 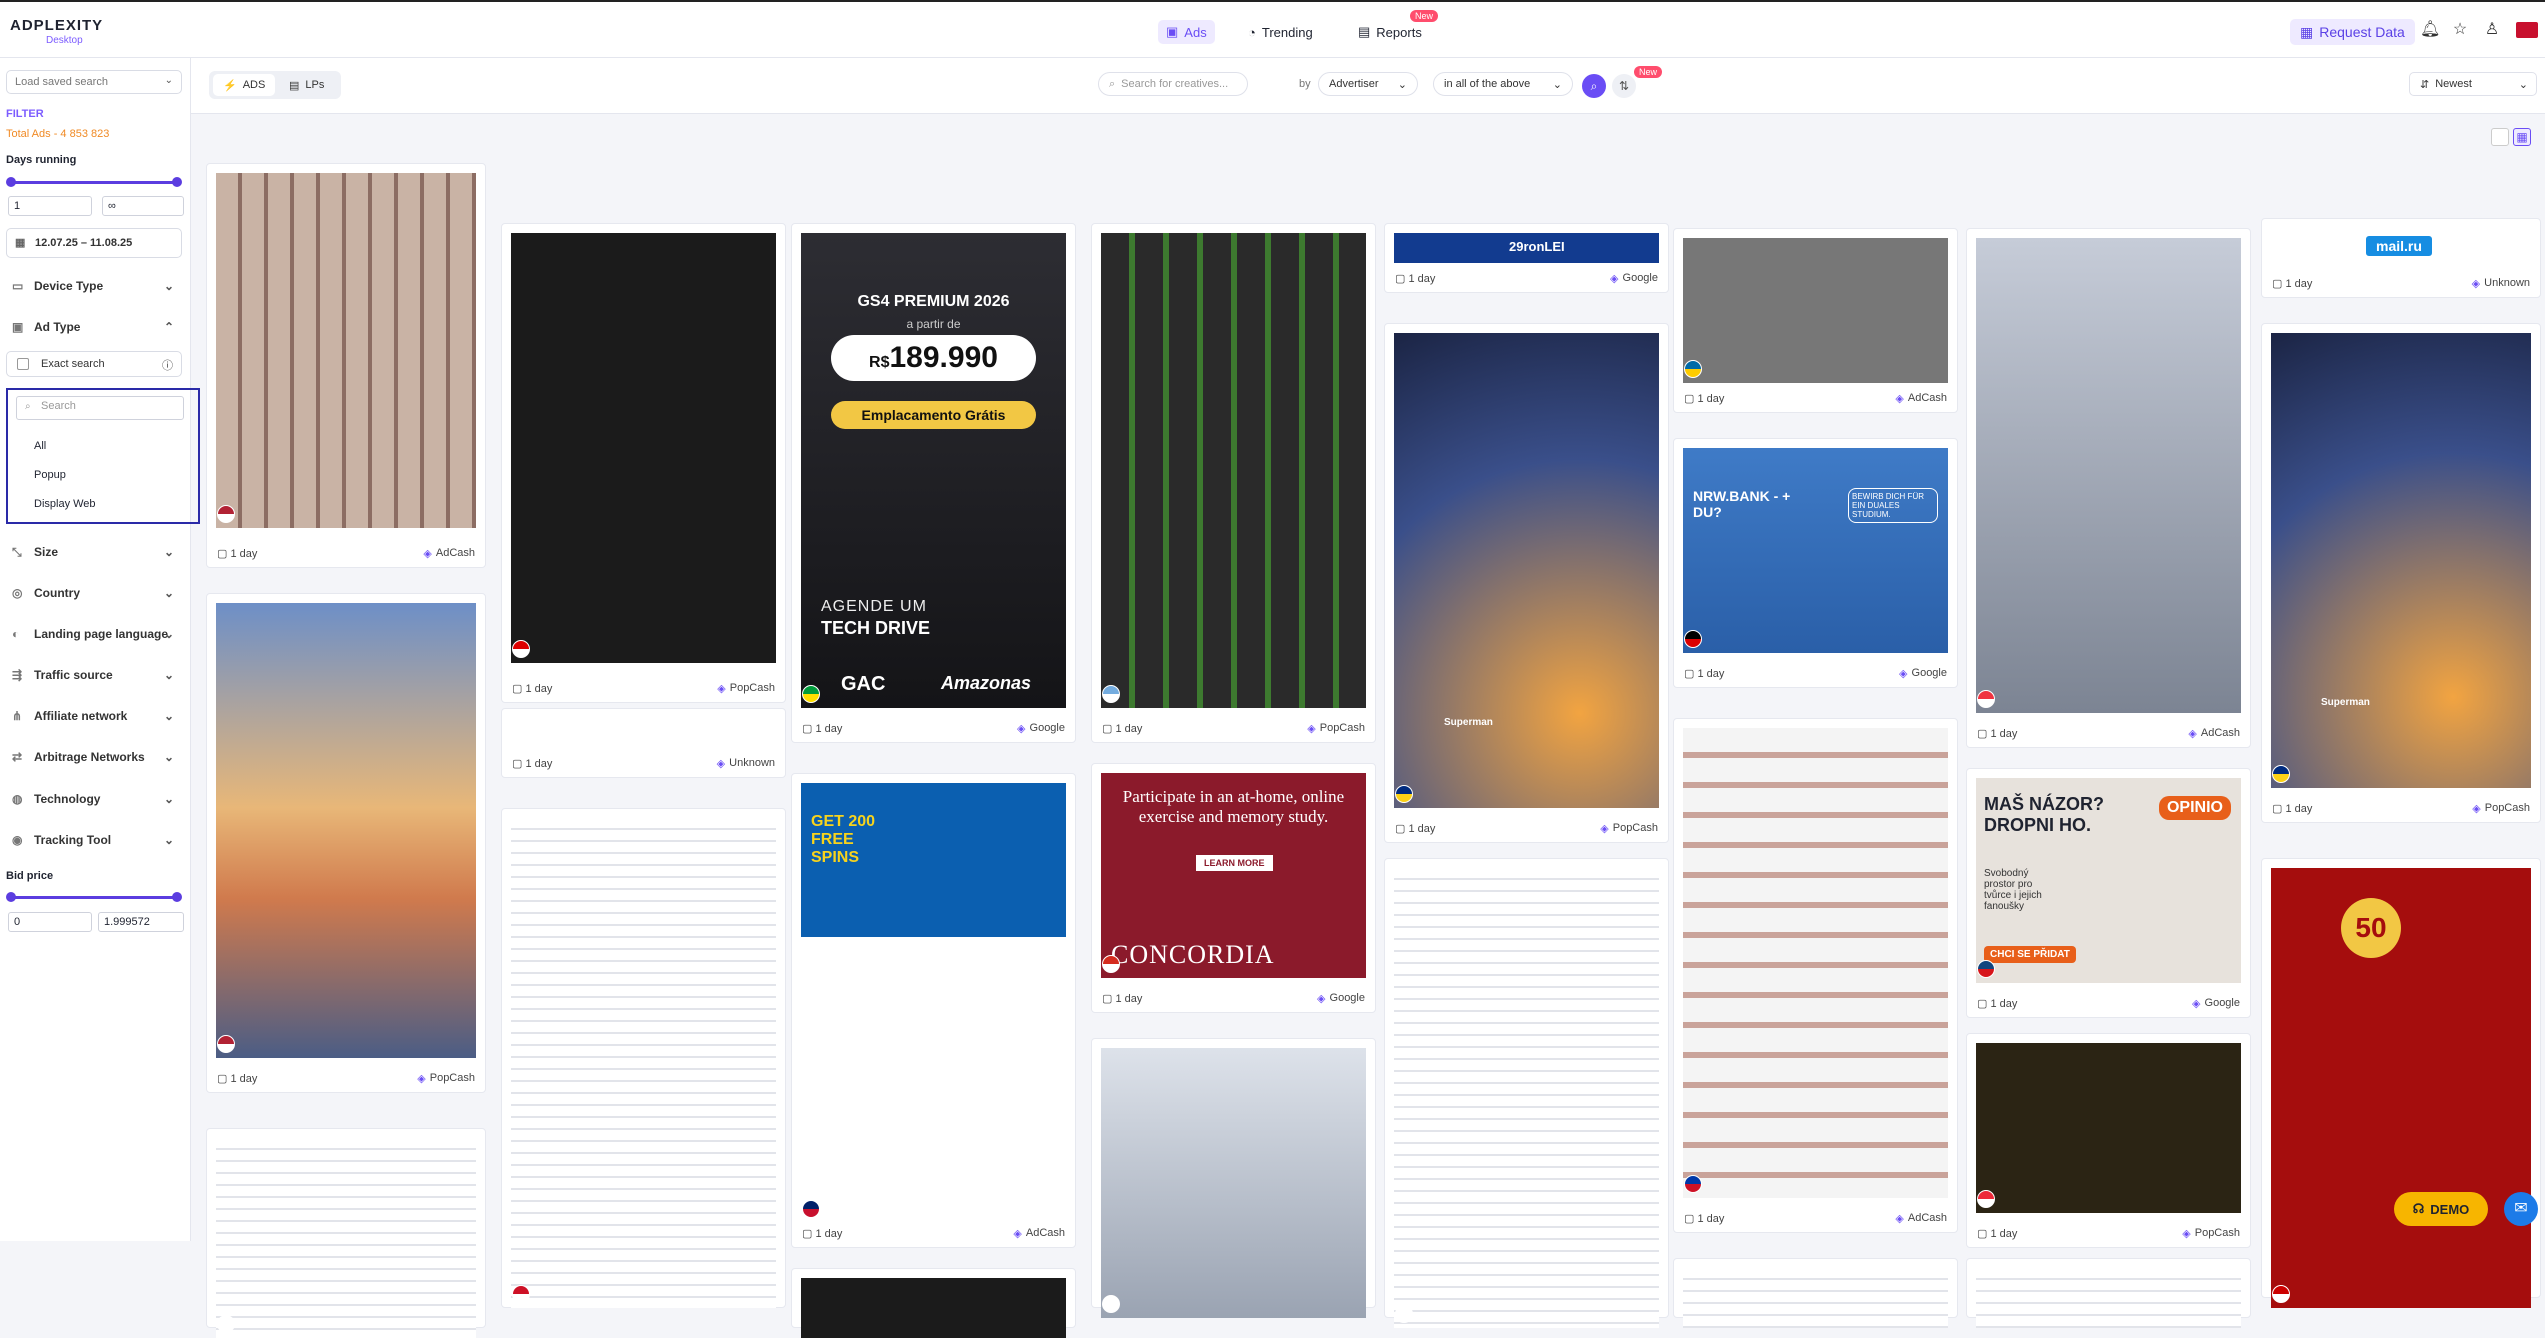 I want to click on bid-max-input: 1.999572, so click(x=141, y=922).